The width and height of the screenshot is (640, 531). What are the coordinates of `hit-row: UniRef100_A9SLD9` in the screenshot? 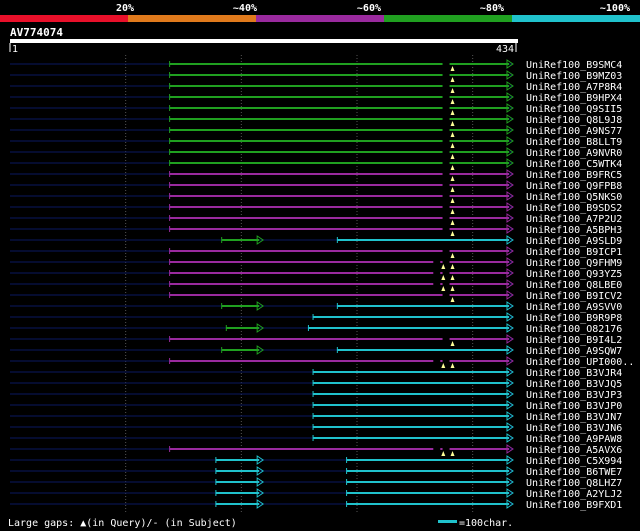 It's located at (316, 241).